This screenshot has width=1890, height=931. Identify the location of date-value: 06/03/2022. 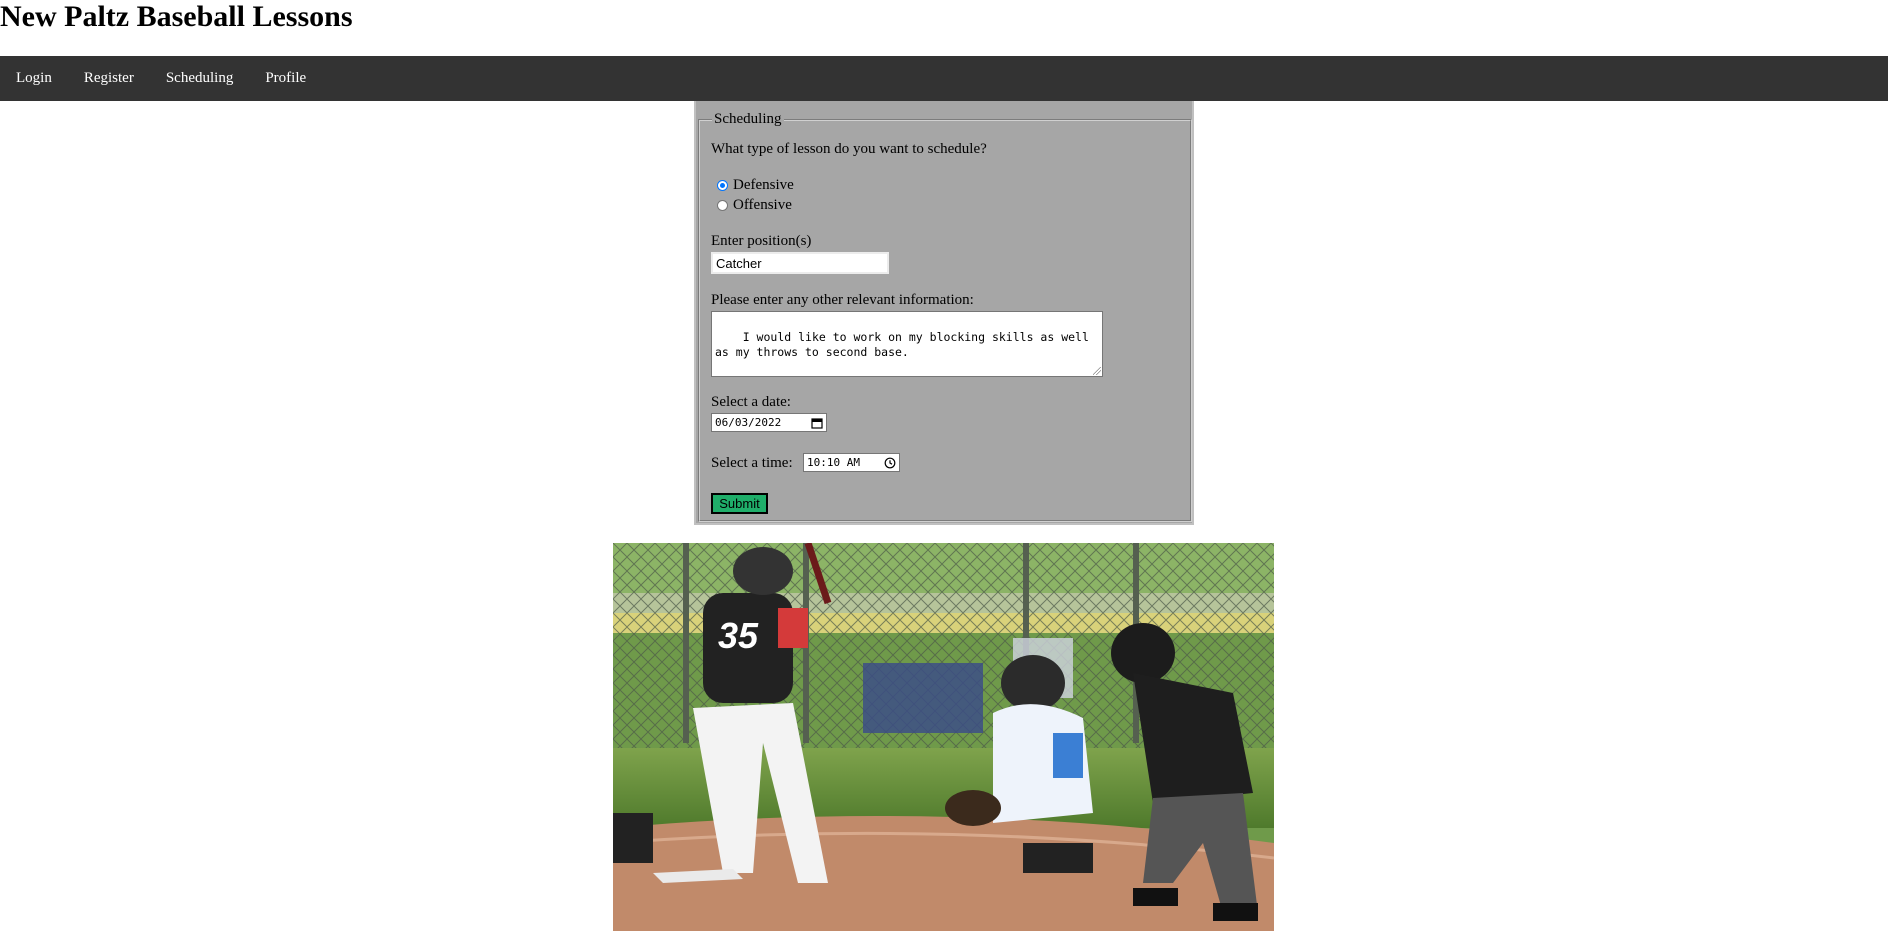
(748, 422).